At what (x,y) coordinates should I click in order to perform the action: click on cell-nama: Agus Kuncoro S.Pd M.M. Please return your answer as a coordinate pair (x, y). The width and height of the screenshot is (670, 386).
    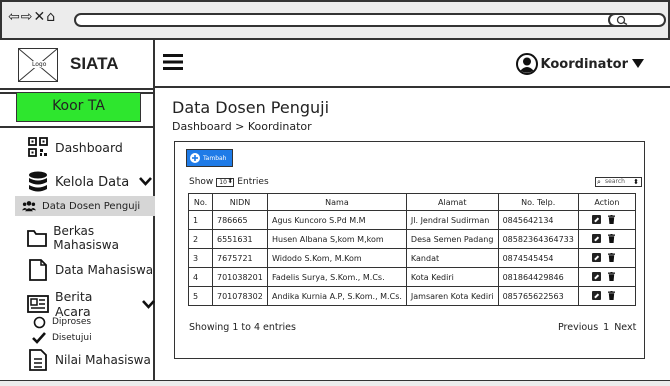
    Looking at the image, I should click on (337, 220).